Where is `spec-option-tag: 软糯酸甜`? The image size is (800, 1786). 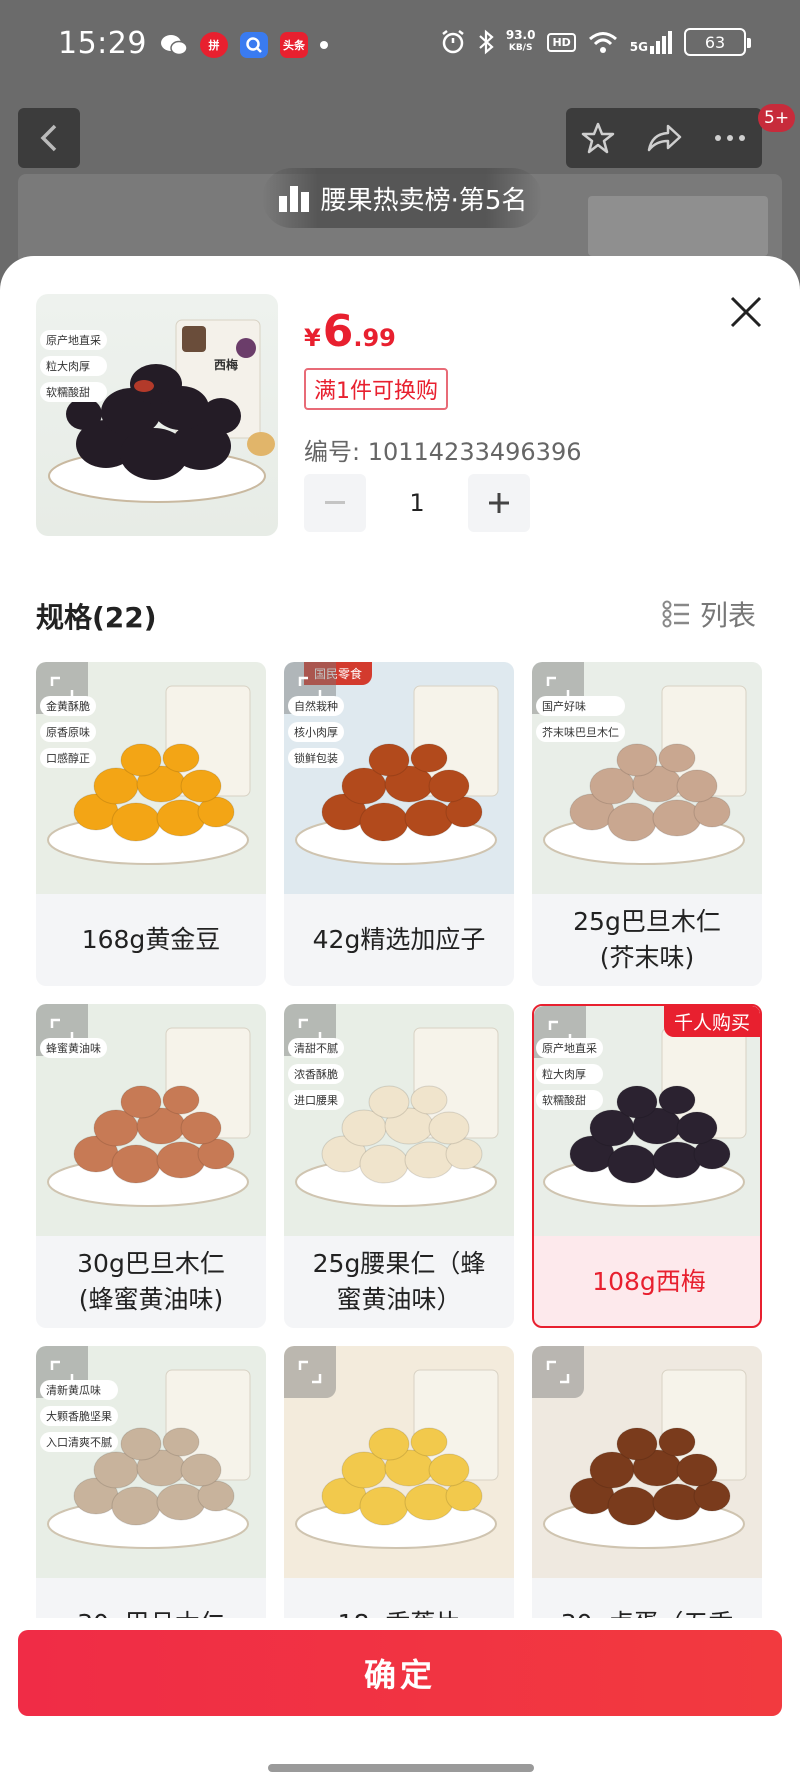
spec-option-tag: 软糯酸甜 is located at coordinates (569, 1100).